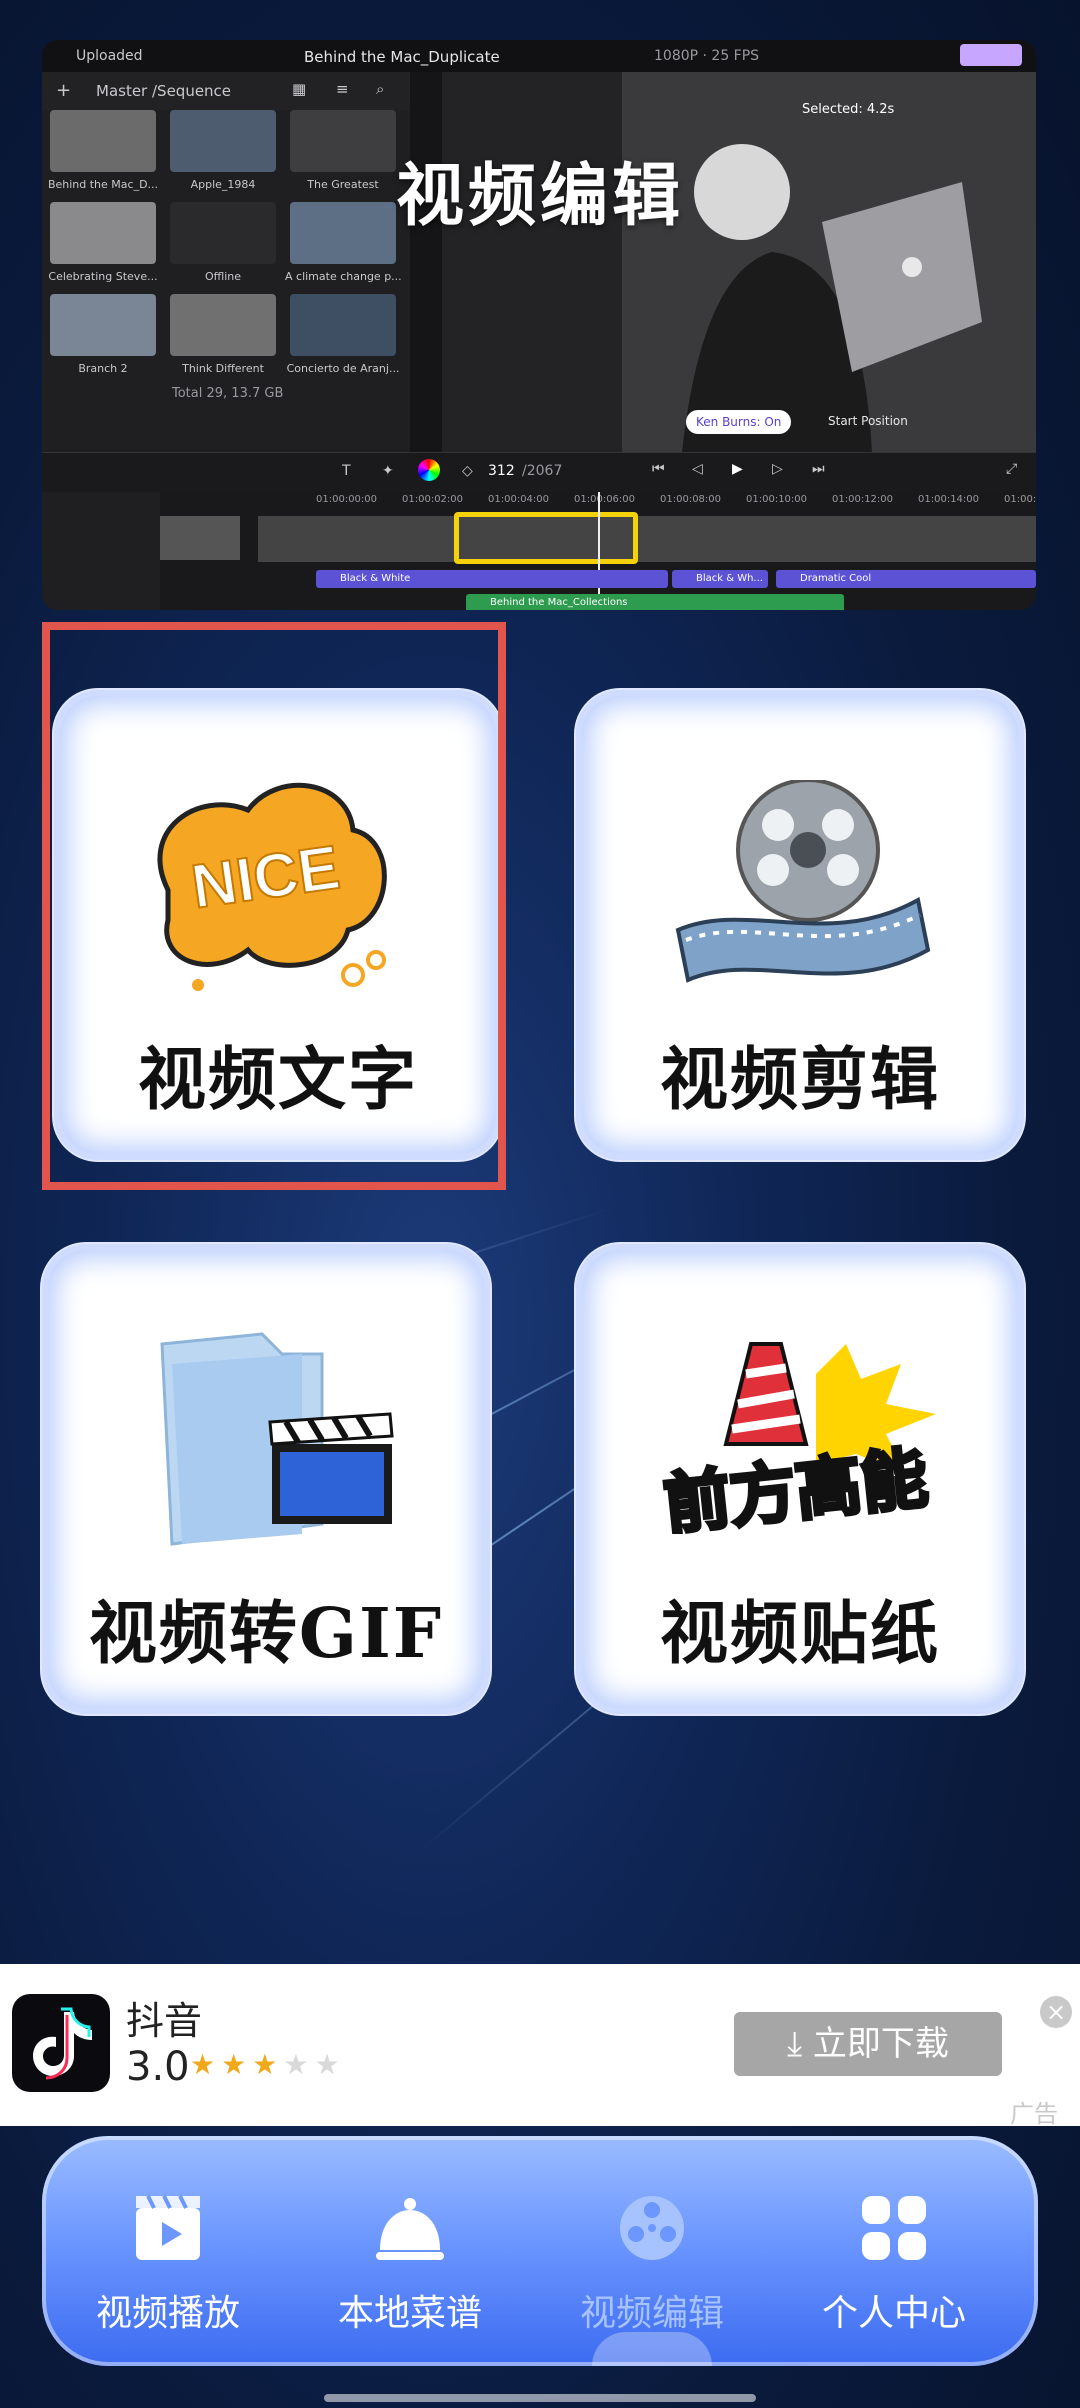 This screenshot has width=1080, height=2408. Describe the element at coordinates (599, 551) in the screenshot. I see `playhead` at that location.